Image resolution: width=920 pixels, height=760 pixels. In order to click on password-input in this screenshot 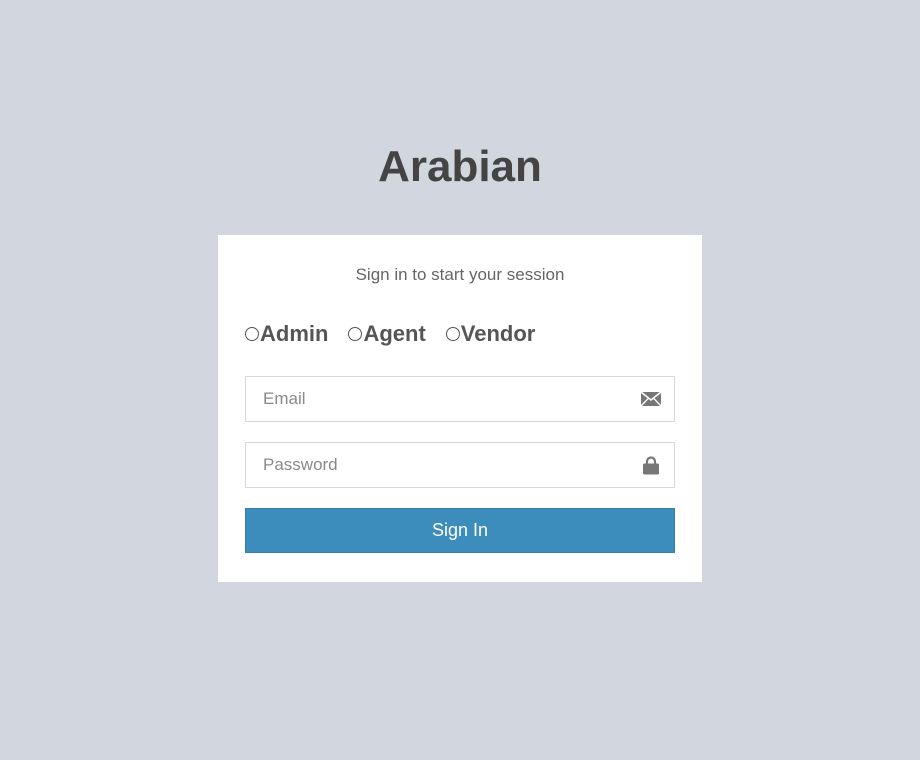, I will do `click(436, 465)`.